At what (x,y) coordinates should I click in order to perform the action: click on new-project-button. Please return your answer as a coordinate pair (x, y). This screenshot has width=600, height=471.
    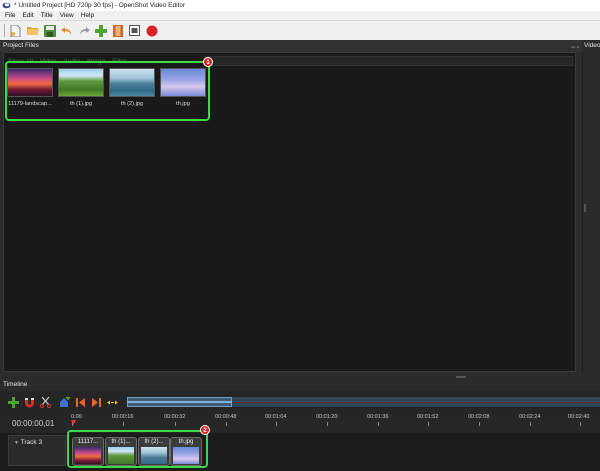
    Looking at the image, I should click on (15, 30).